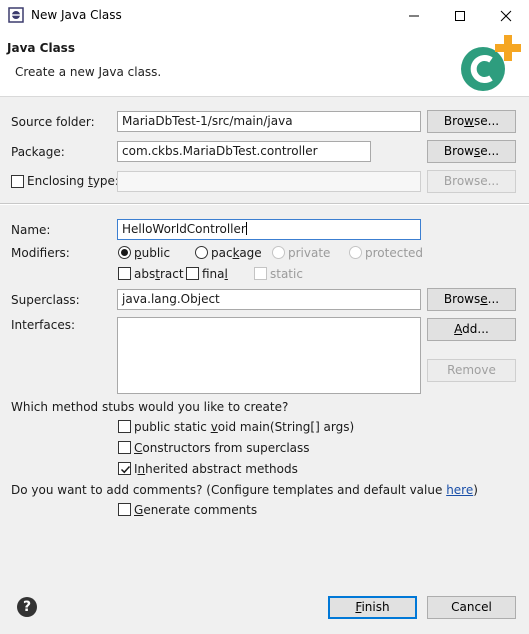 The width and height of the screenshot is (529, 634). What do you see at coordinates (471, 370) in the screenshot?
I see `remove-interface-button: Remove` at bounding box center [471, 370].